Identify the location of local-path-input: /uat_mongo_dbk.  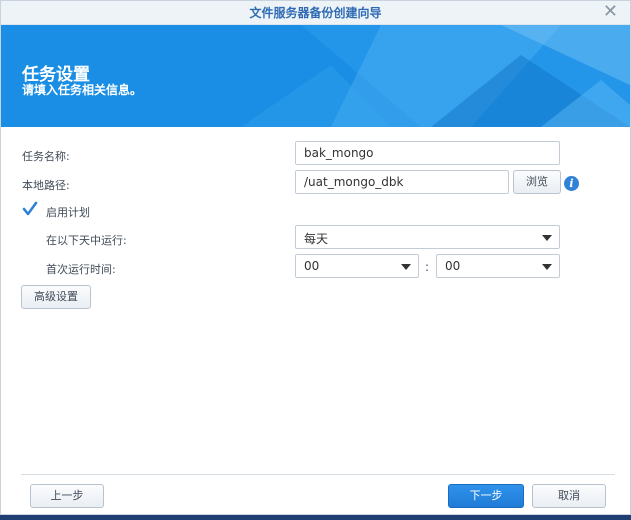
(402, 182).